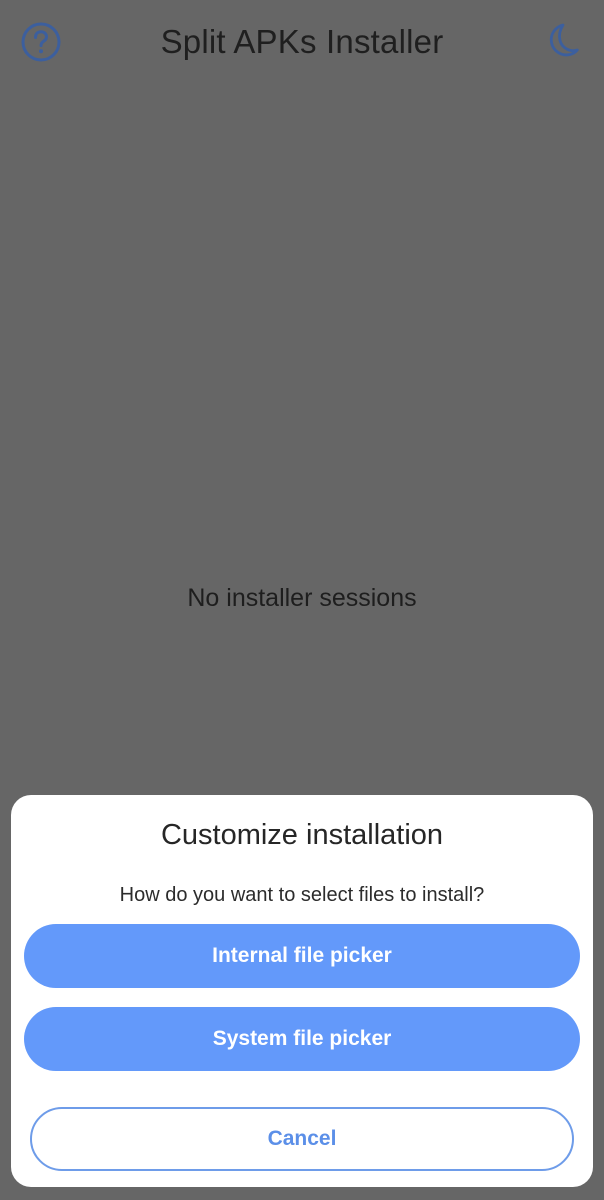 The height and width of the screenshot is (1200, 604). I want to click on help-circle-icon, so click(41, 42).